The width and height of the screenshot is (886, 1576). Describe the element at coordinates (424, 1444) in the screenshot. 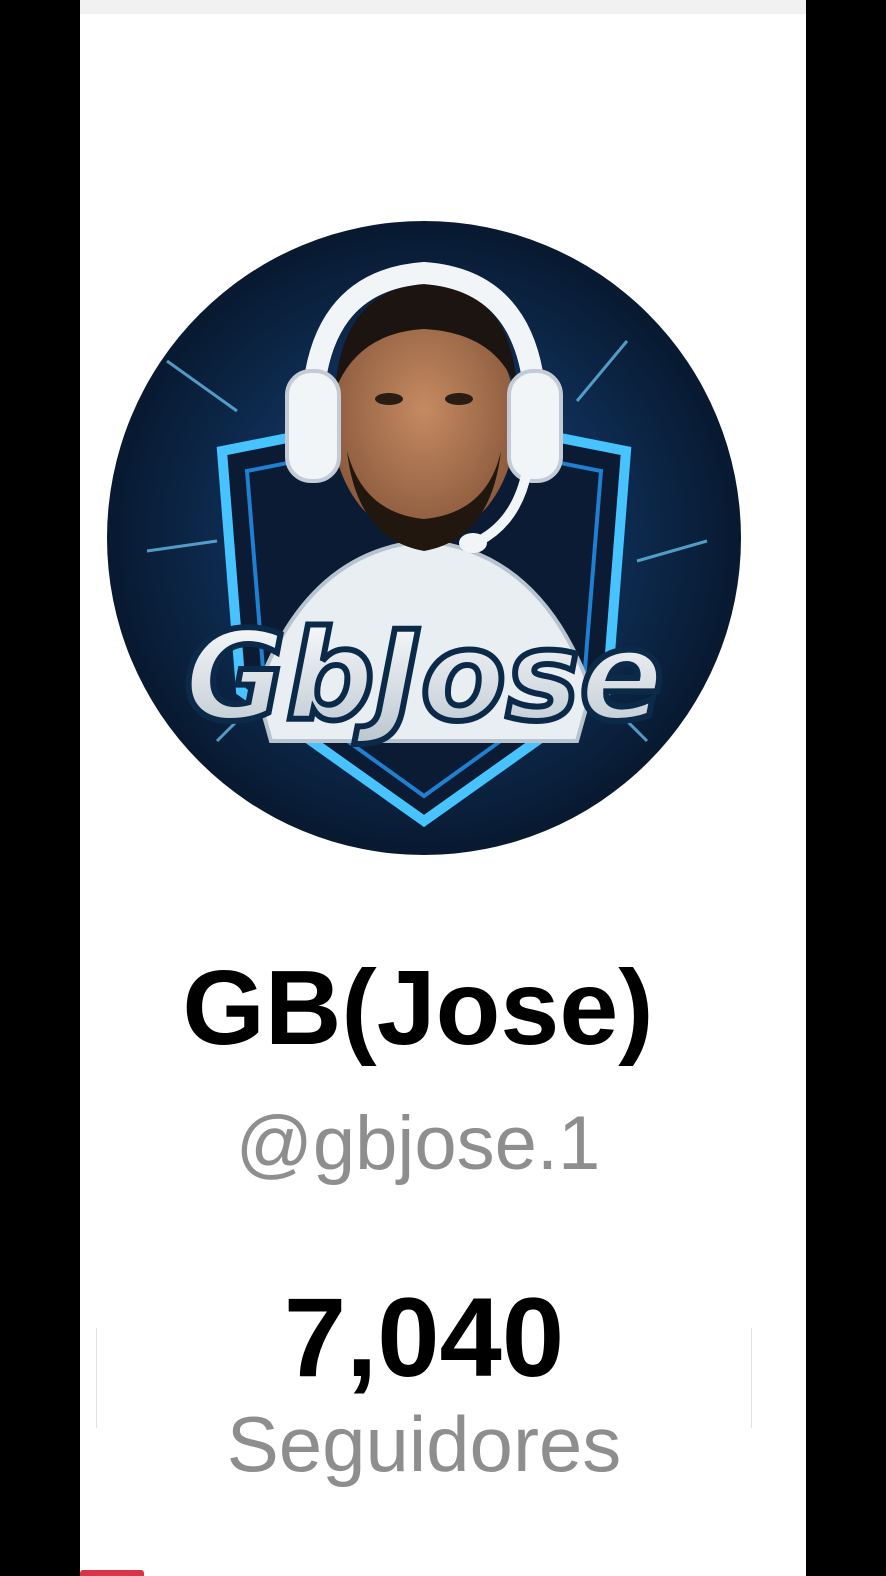

I see `followers-label: Seguidores` at that location.